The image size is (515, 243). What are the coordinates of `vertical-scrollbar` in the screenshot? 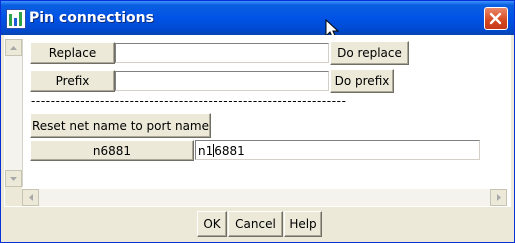 It's located at (14, 113).